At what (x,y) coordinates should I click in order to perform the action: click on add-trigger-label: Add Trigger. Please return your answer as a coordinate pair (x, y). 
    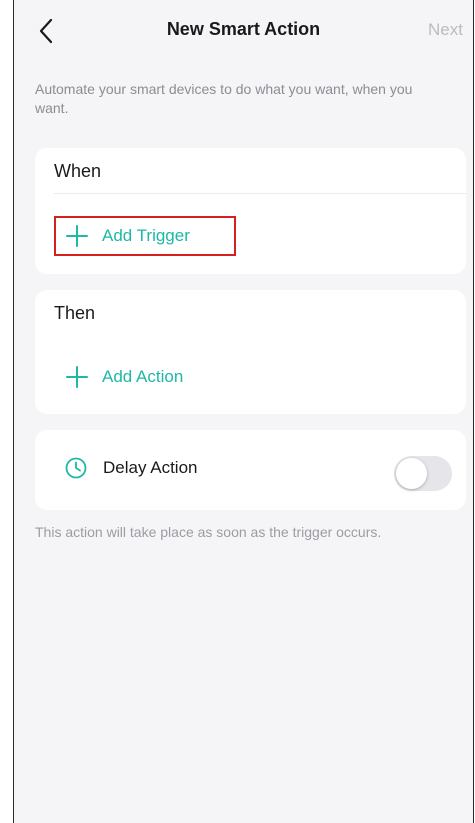
    Looking at the image, I should click on (146, 235).